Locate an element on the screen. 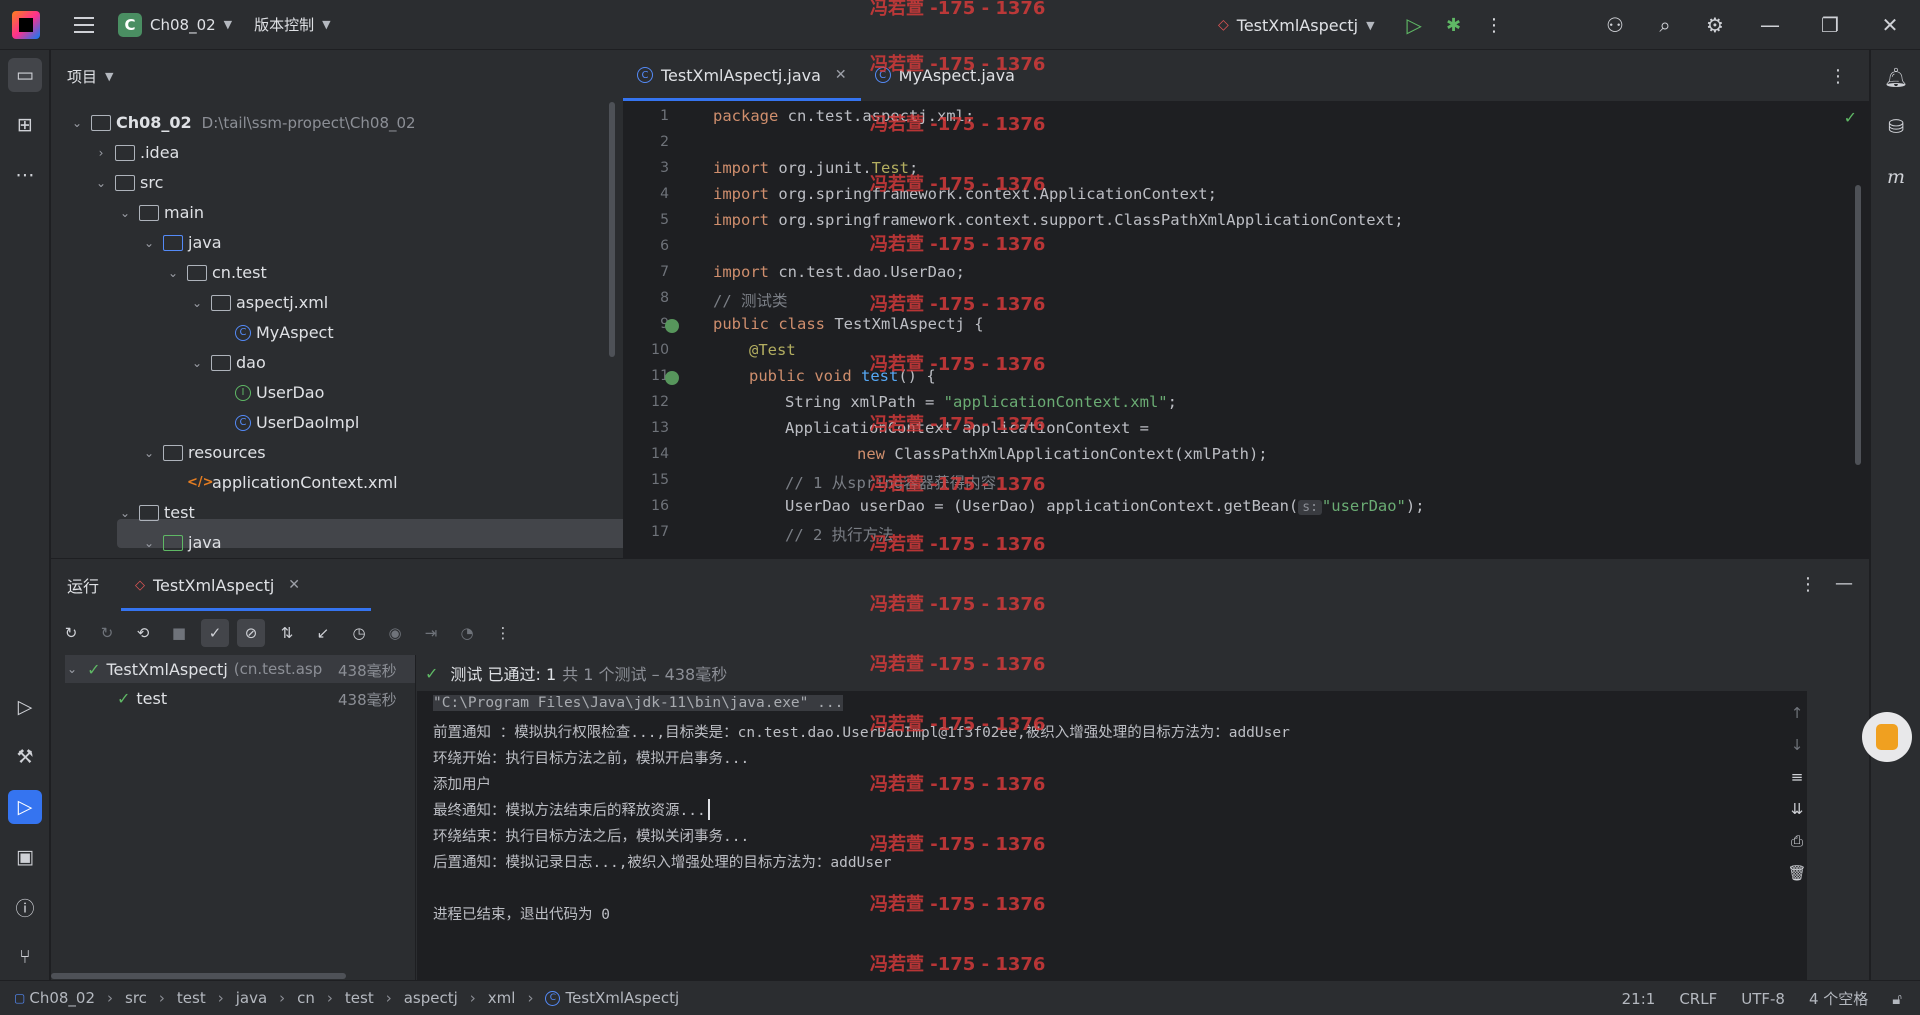 Image resolution: width=1920 pixels, height=1015 pixels. show-ignored-icon: ⊘ is located at coordinates (251, 633).